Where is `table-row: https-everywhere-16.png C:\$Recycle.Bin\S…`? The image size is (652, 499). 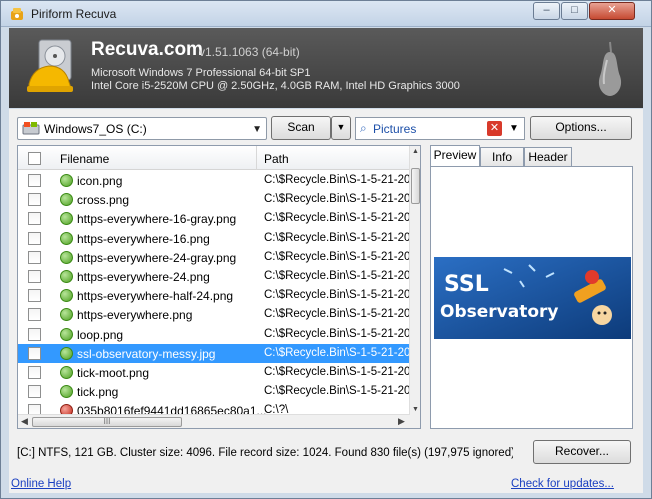 table-row: https-everywhere-16.png C:\$Recycle.Bin\S… is located at coordinates (214, 238).